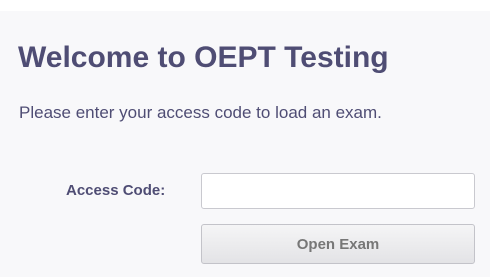 This screenshot has width=490, height=277. I want to click on access-code-input, so click(338, 191).